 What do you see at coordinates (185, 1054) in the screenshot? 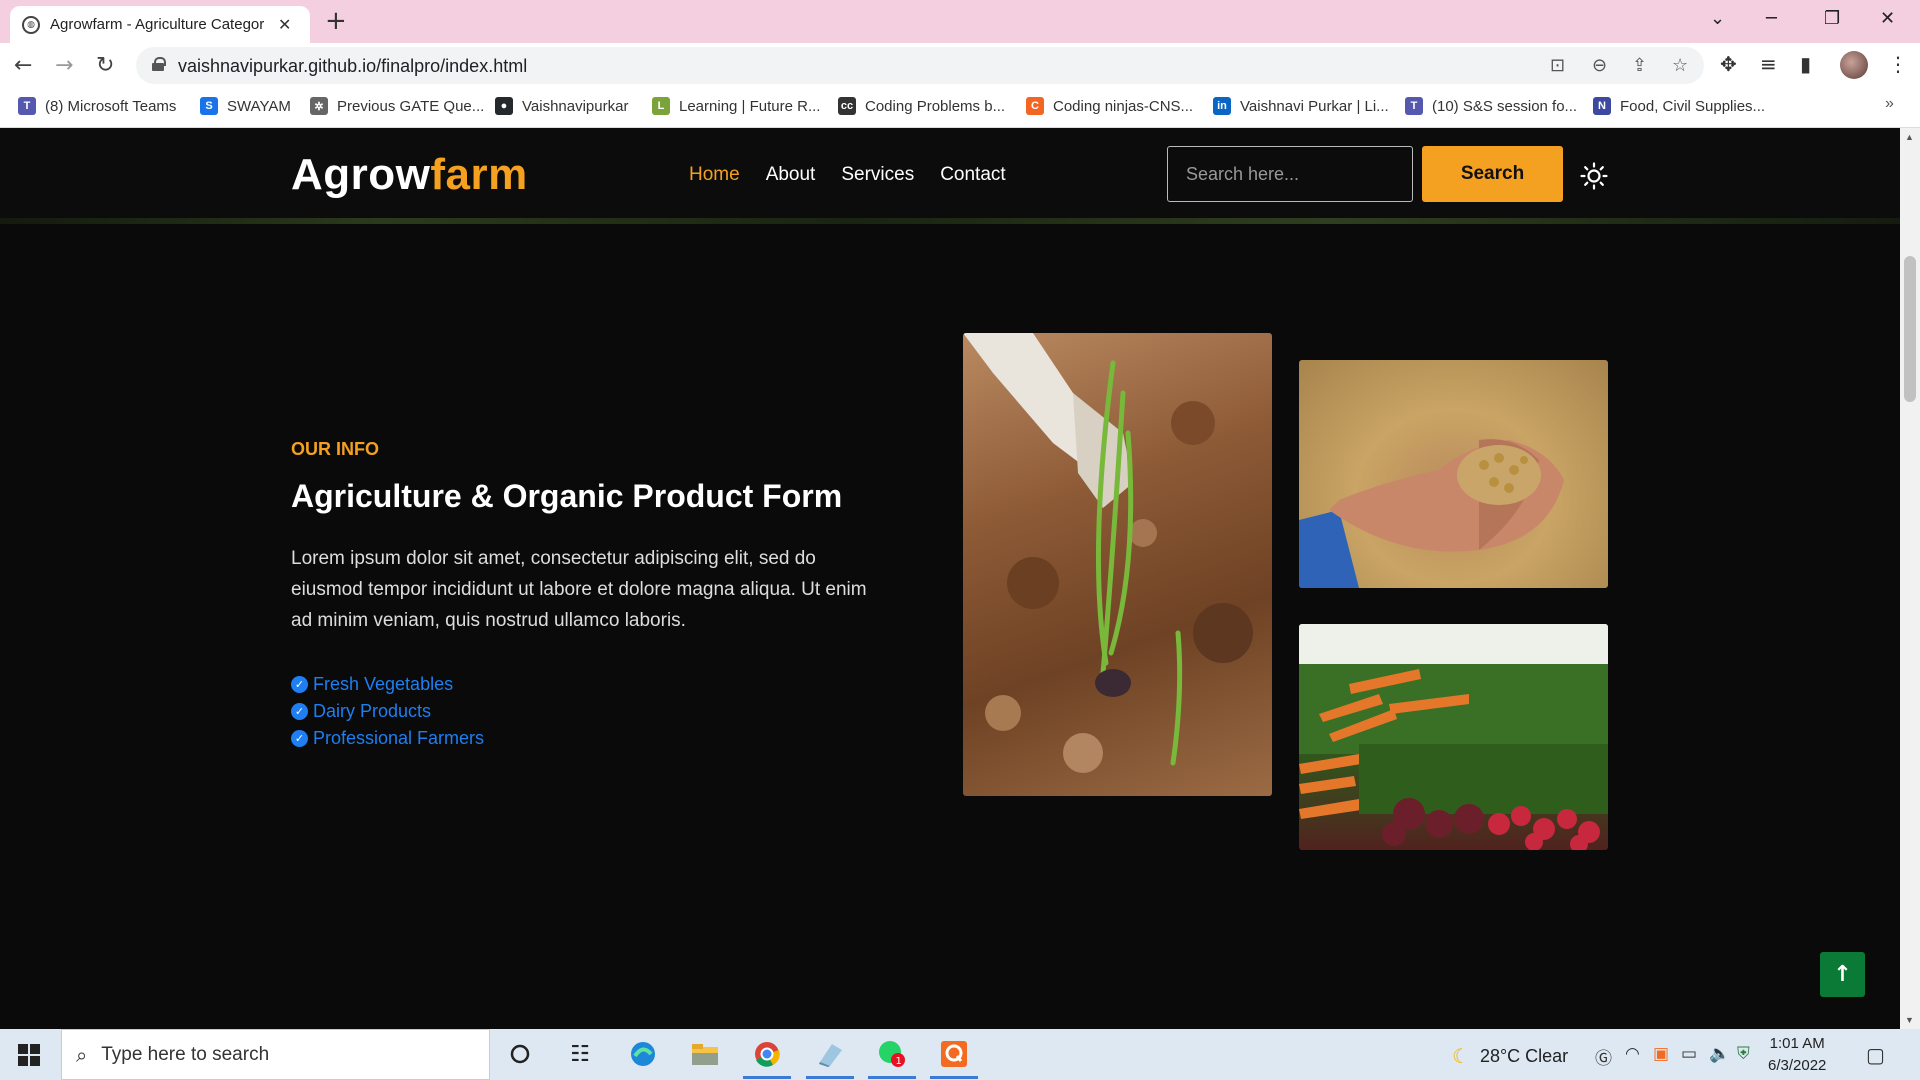
I see `taskbar-search-placeholder: Type here to search` at bounding box center [185, 1054].